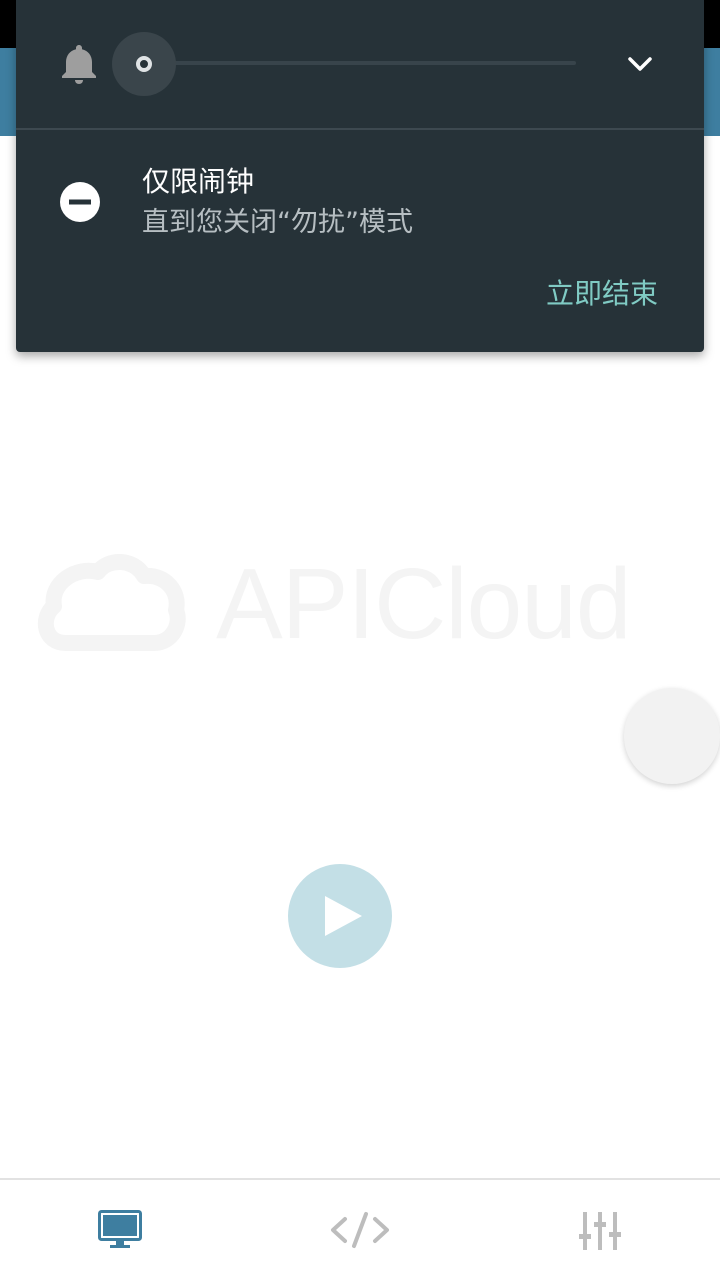  Describe the element at coordinates (368, 63) in the screenshot. I see `volume-slider-track` at that location.